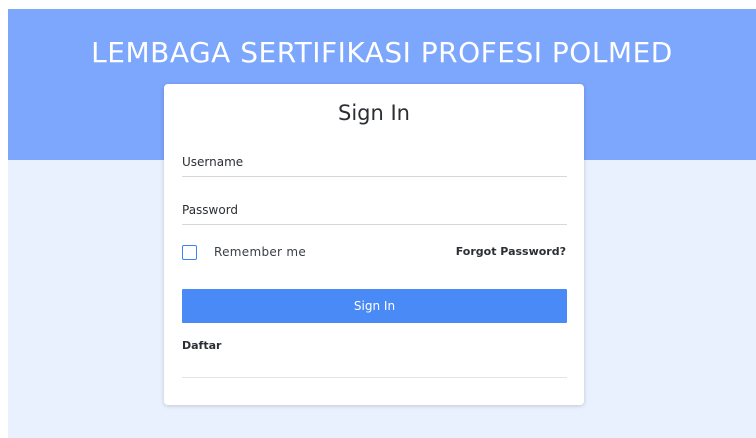 Image resolution: width=756 pixels, height=438 pixels. I want to click on register-link: Daftar, so click(201, 345).